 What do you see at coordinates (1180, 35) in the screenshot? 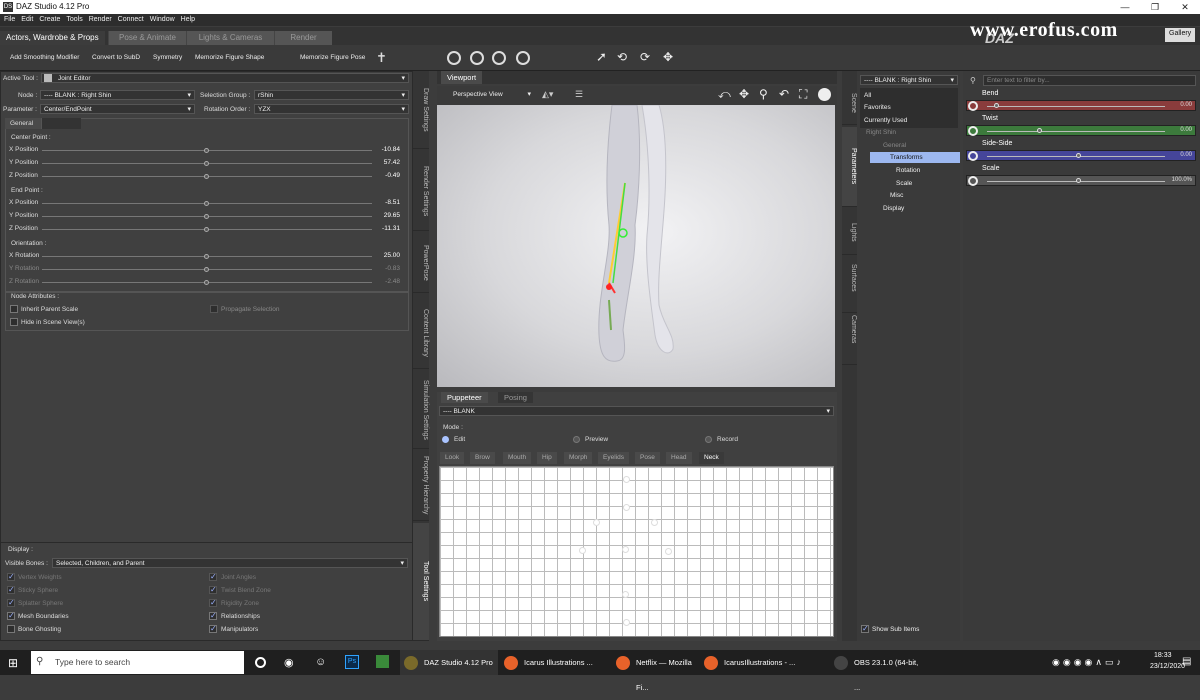
I see `gallery-button: Gallery` at bounding box center [1180, 35].